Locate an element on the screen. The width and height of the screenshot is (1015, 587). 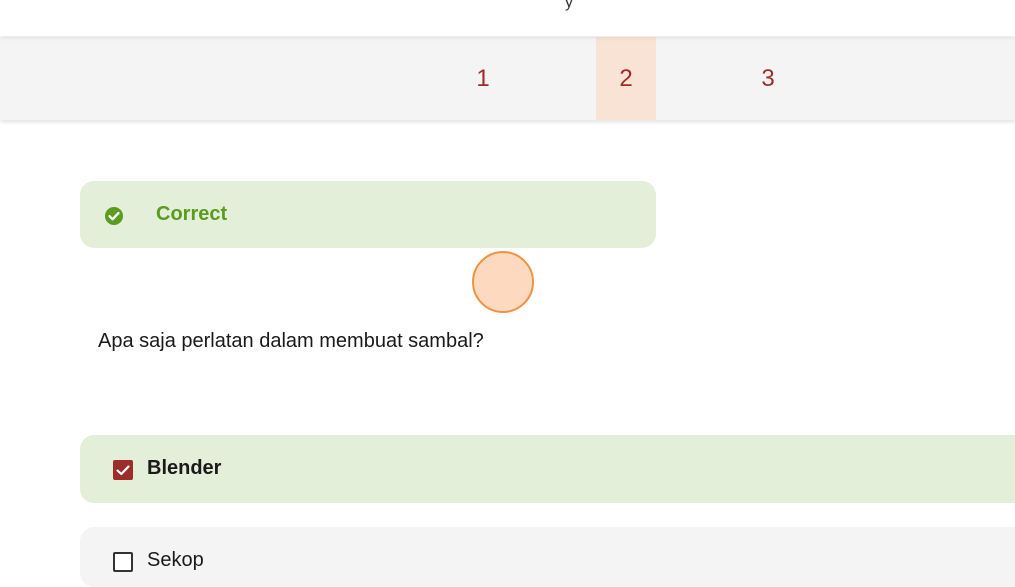
check-circle-icon is located at coordinates (114, 218).